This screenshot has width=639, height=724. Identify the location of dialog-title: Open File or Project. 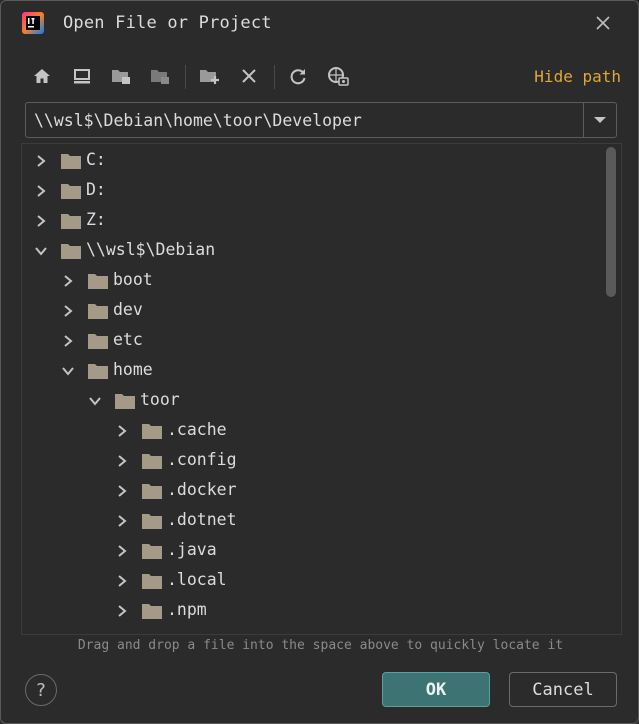
(167, 23).